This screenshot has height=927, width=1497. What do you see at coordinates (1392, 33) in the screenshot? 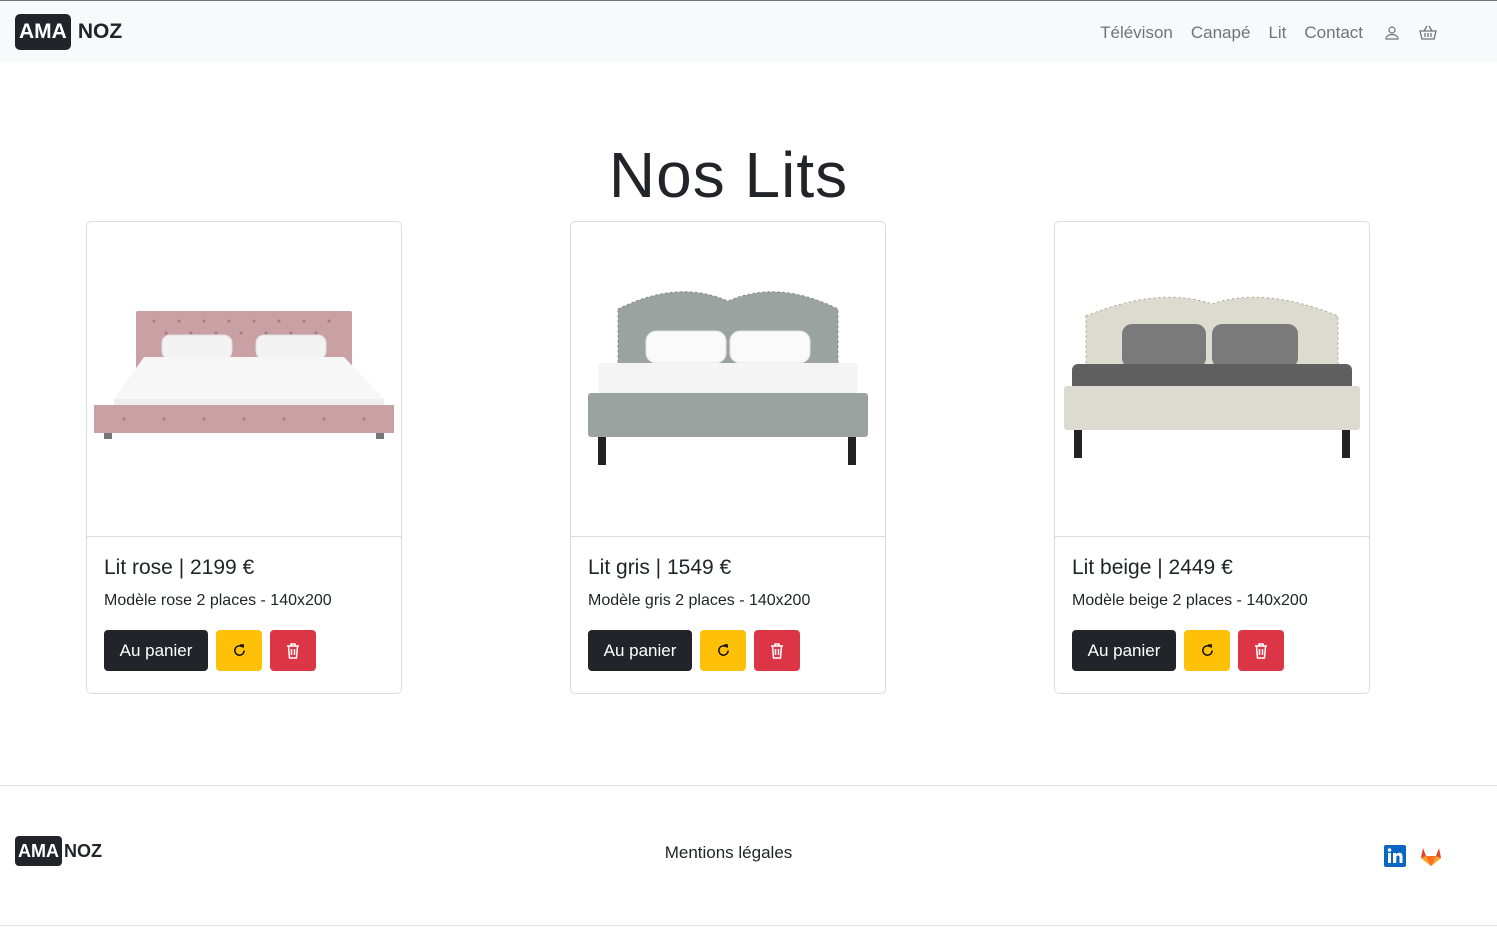
I see `user-icon` at bounding box center [1392, 33].